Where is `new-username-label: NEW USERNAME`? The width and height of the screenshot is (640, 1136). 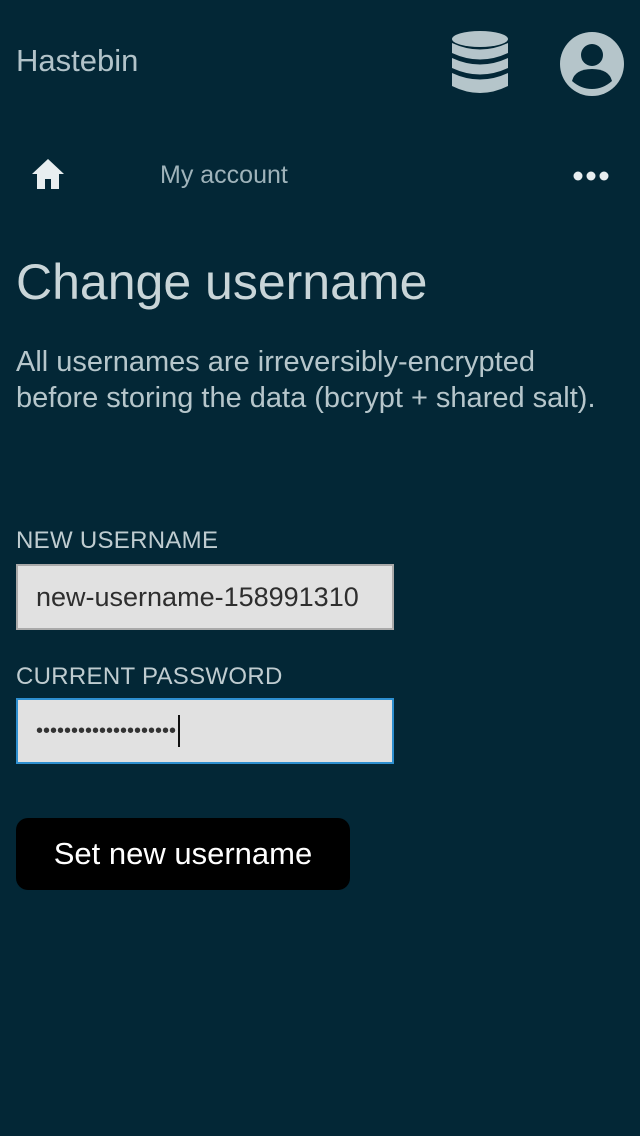
new-username-label: NEW USERNAME is located at coordinates (117, 540).